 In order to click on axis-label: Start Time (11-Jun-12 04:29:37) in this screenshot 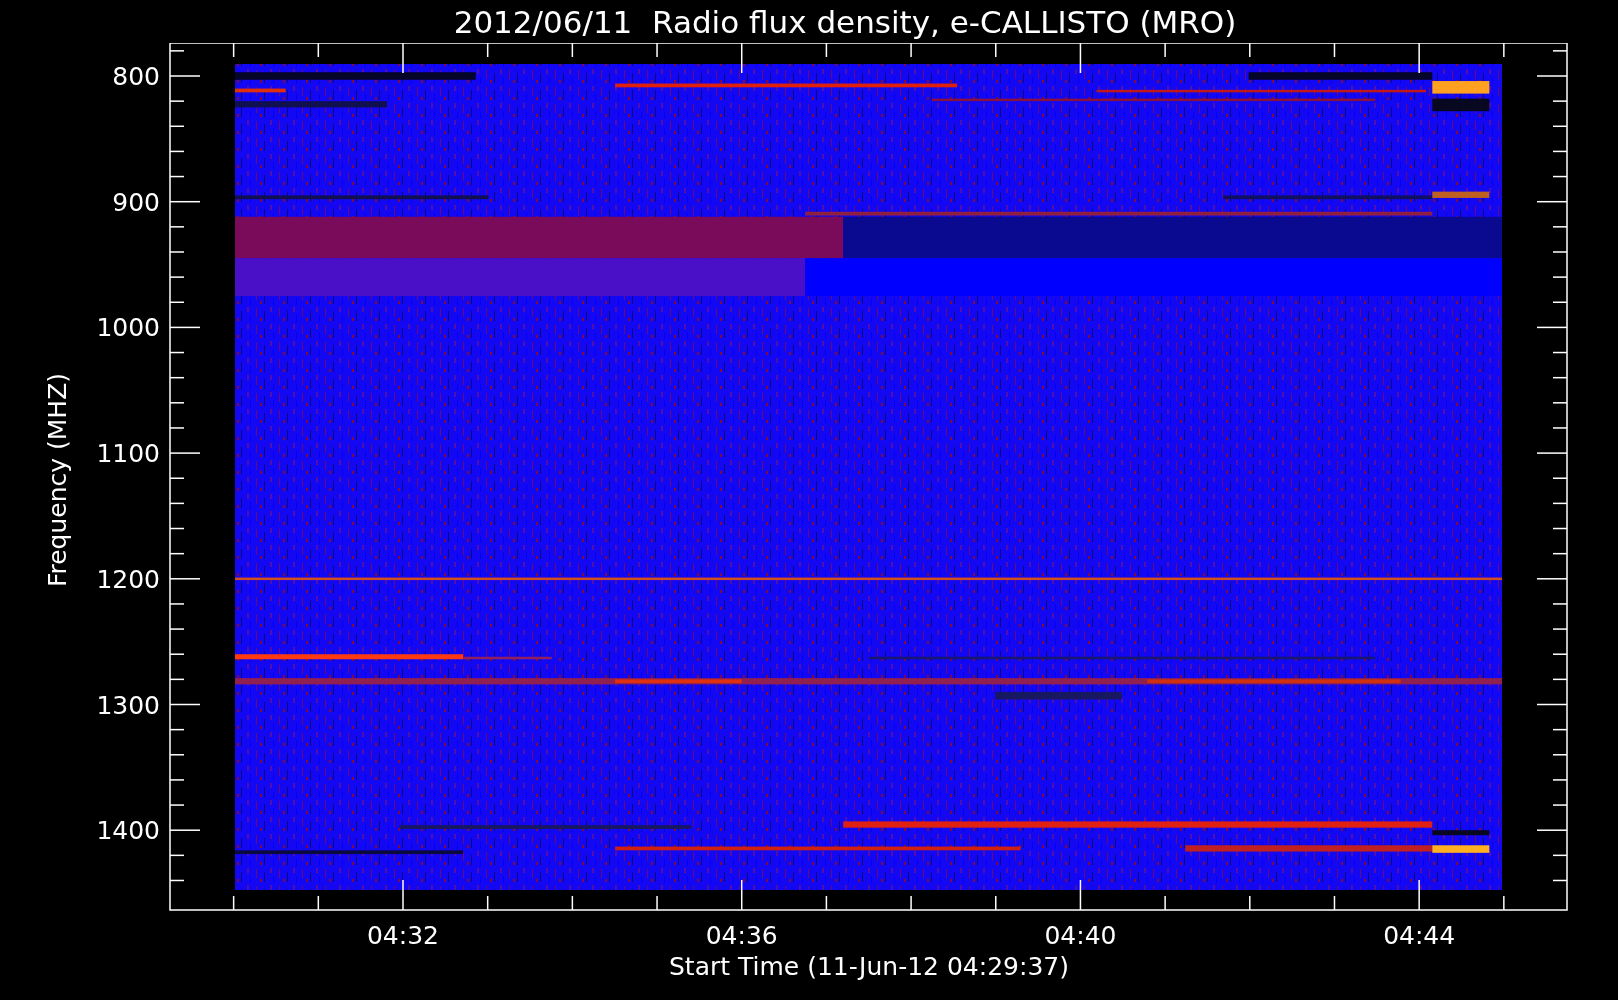, I will do `click(869, 966)`.